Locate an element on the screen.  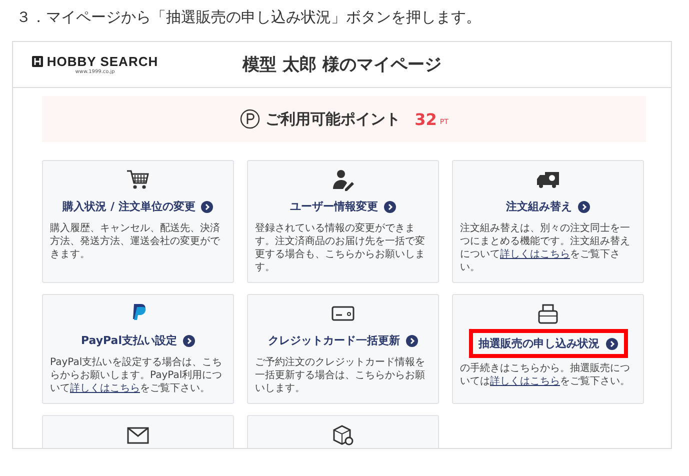
user-edit-icon is located at coordinates (343, 180).